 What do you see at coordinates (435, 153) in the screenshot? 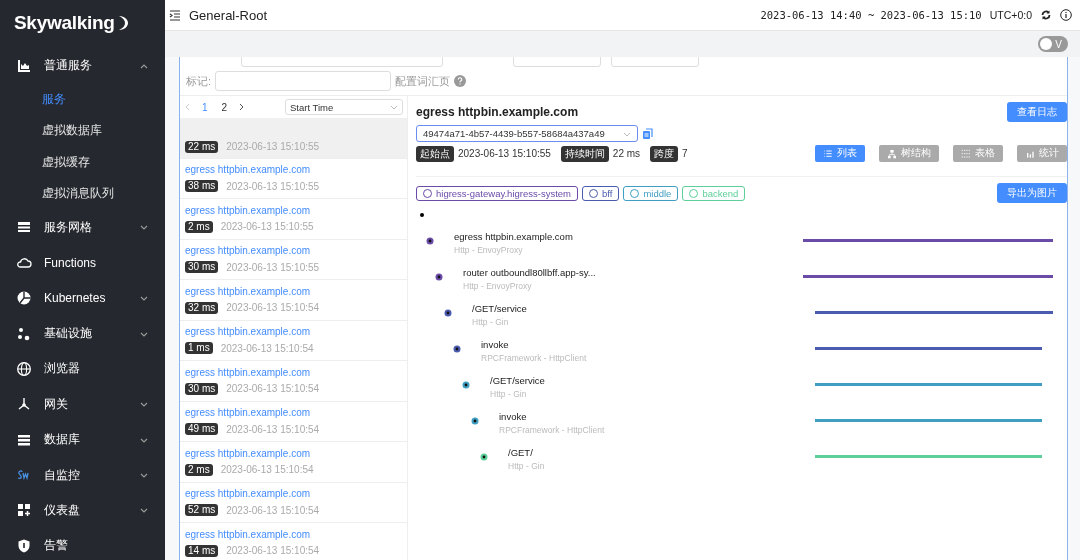
I see `stat-label: 起始点` at bounding box center [435, 153].